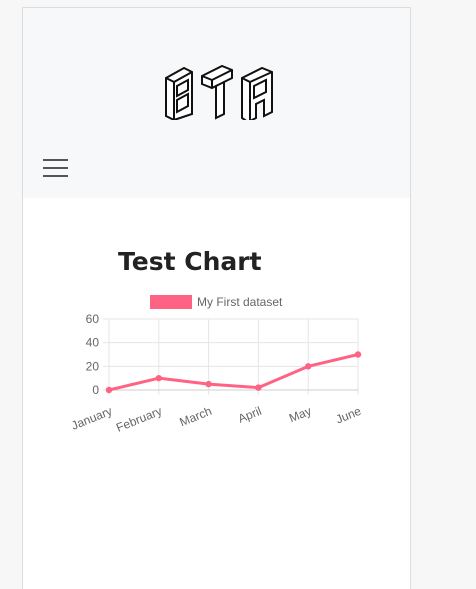  Describe the element at coordinates (240, 302) in the screenshot. I see `legend-label: My First dataset` at that location.